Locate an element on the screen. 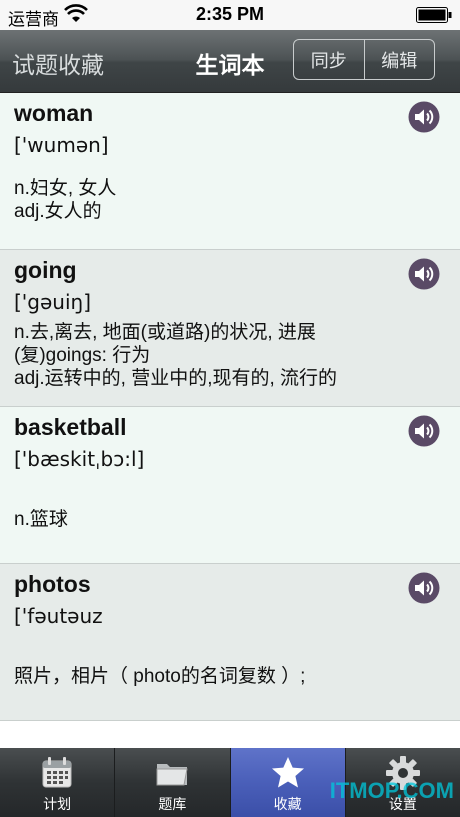 The height and width of the screenshot is (817, 460). definition-line: adj.女人的 is located at coordinates (58, 211).